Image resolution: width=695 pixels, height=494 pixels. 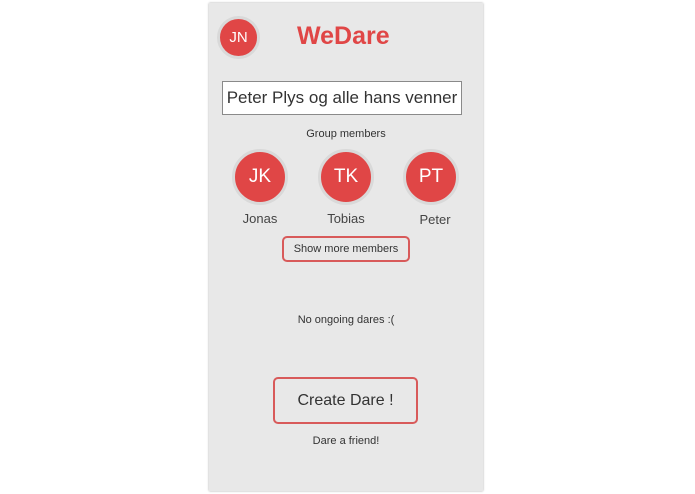 I want to click on user-avatar: JN, so click(x=238, y=37).